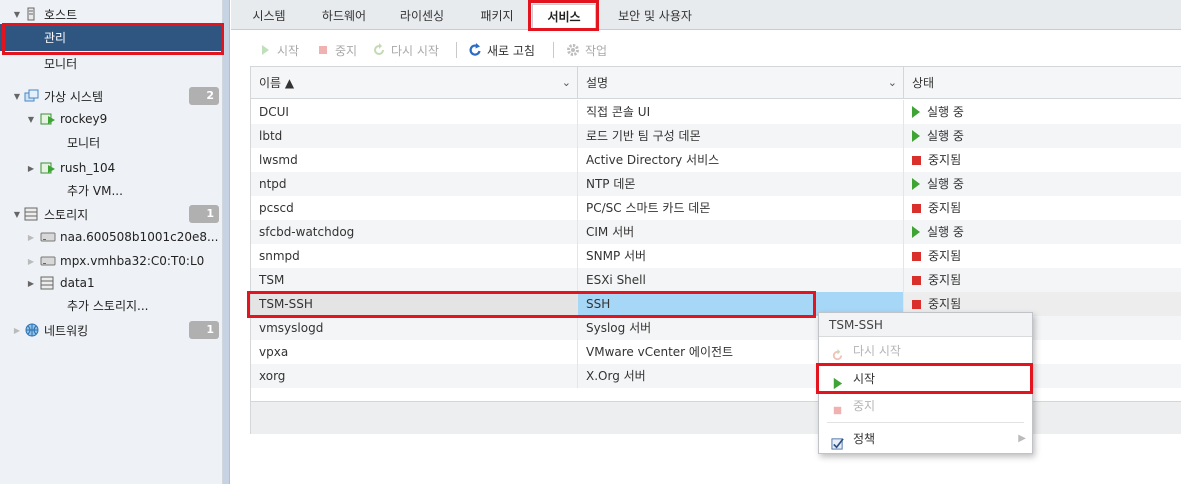 The image size is (1181, 484). I want to click on column-status-label: 상태, so click(923, 83).